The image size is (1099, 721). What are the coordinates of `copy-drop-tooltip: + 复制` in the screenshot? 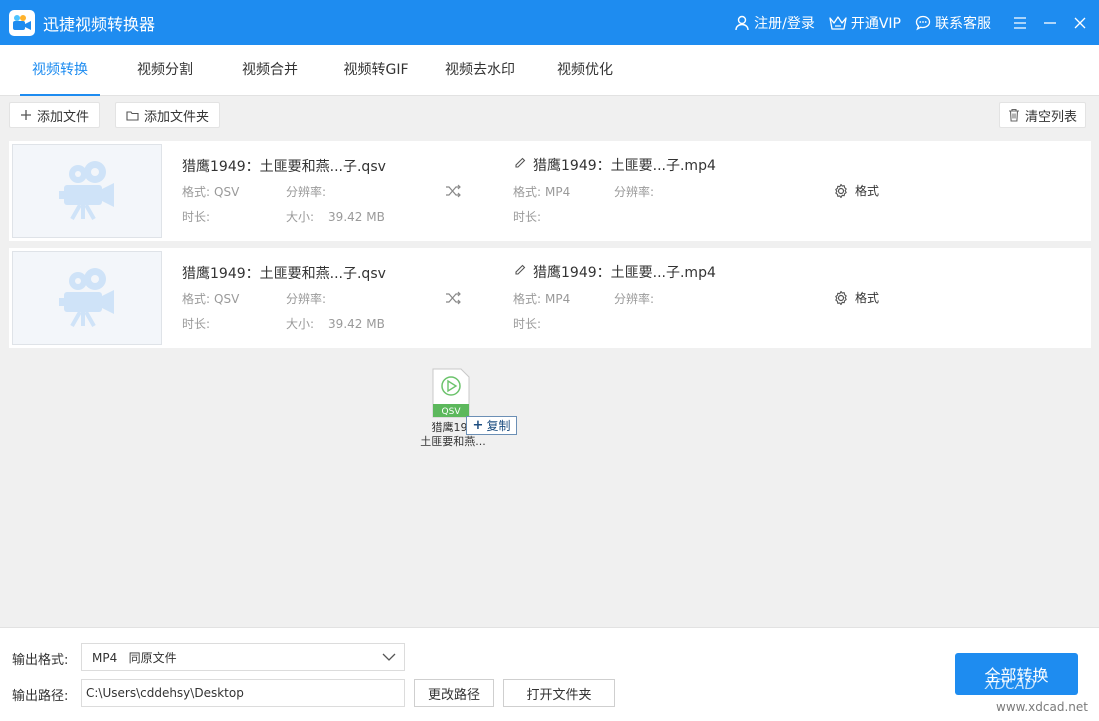 It's located at (491, 425).